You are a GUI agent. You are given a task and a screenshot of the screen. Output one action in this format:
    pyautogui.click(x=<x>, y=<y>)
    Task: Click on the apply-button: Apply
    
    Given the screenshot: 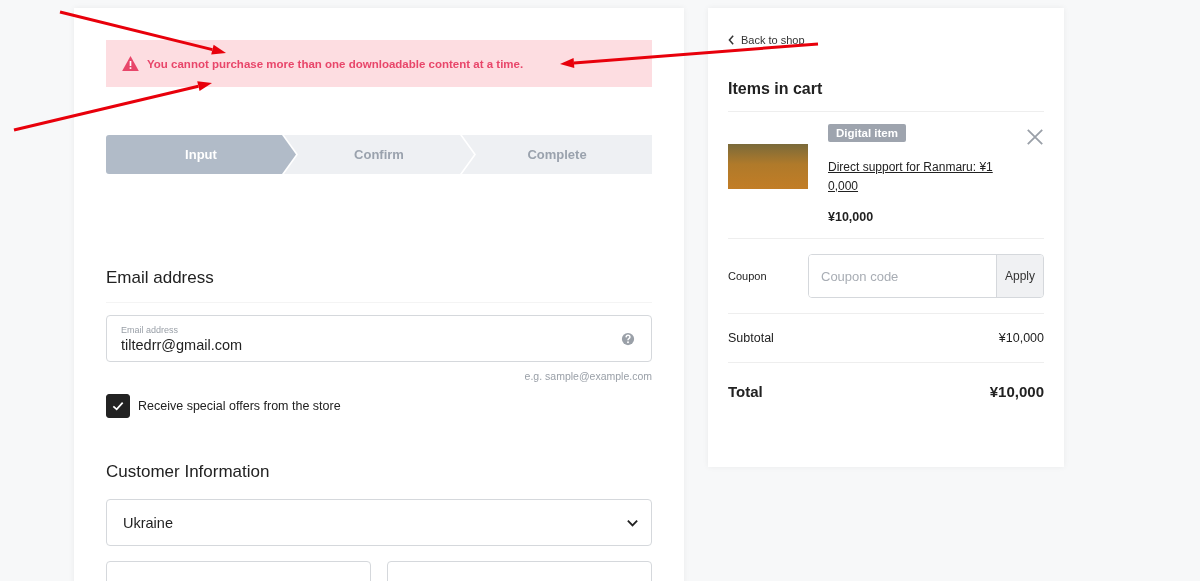 What is the action you would take?
    pyautogui.click(x=1019, y=276)
    